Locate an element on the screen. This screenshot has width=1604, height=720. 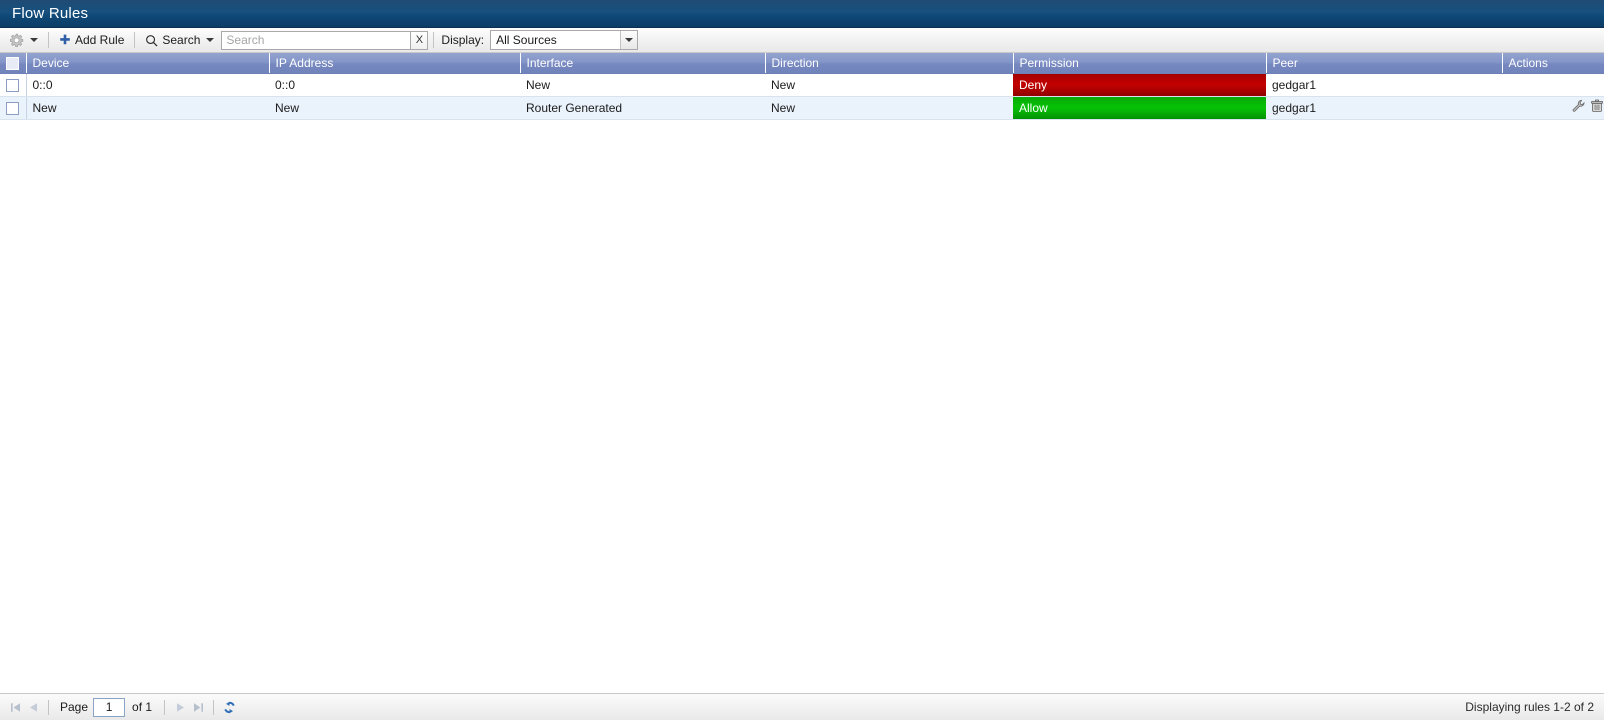
cell-permission: Allow is located at coordinates (1139, 108).